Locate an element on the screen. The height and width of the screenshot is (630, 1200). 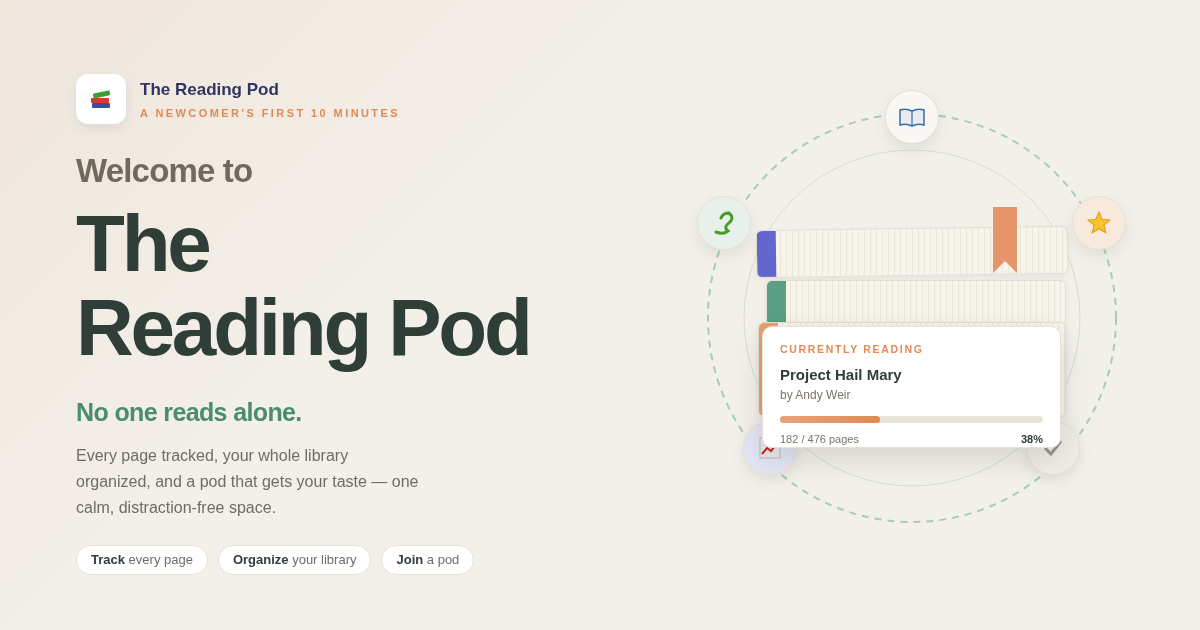
hero-description: Every page tracked, your whole library organized, and a pod that gets your taste — one calm, distraction-free space. is located at coordinates (248, 482).